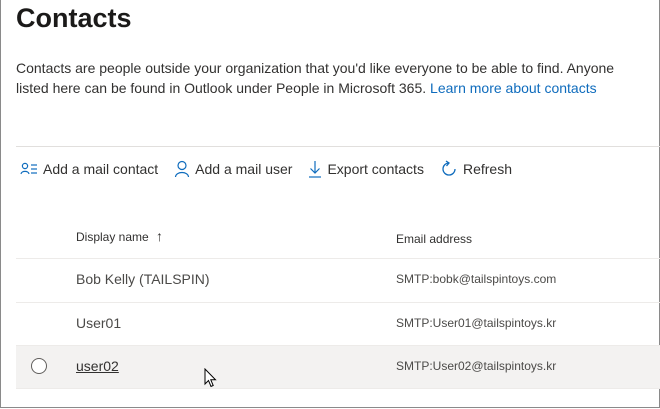 The image size is (660, 409). Describe the element at coordinates (97, 366) in the screenshot. I see `display-name-cell: user02` at that location.